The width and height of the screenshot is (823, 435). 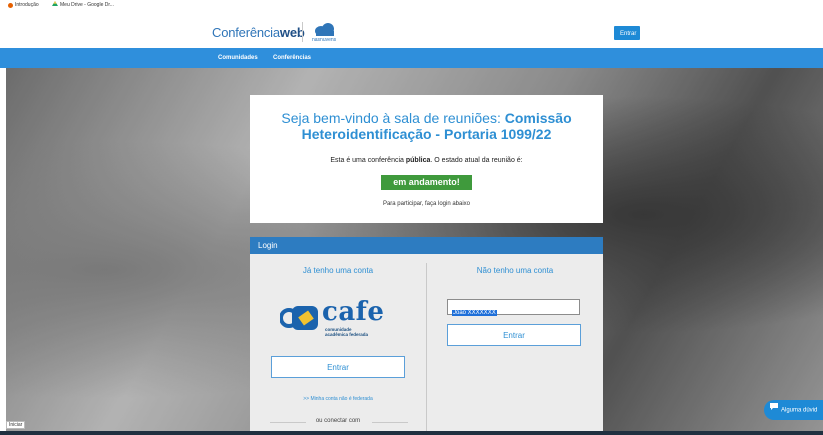 I want to click on header-login-button: Entrar, so click(x=627, y=33).